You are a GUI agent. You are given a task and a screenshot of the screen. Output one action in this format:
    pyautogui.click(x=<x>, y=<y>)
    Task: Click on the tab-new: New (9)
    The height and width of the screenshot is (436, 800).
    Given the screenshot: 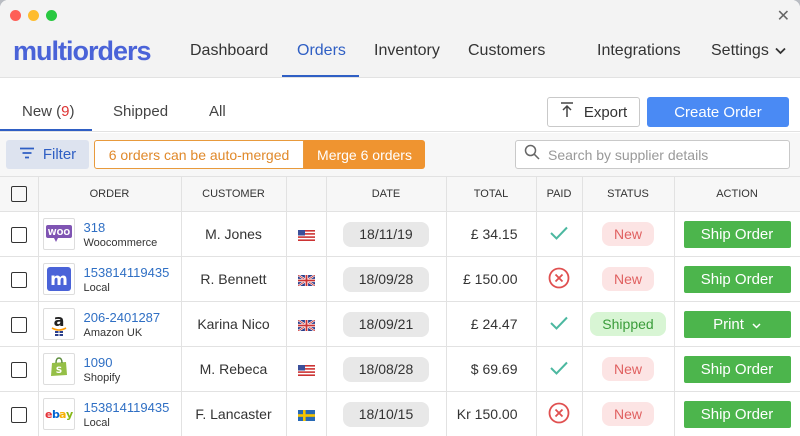 What is the action you would take?
    pyautogui.click(x=48, y=111)
    